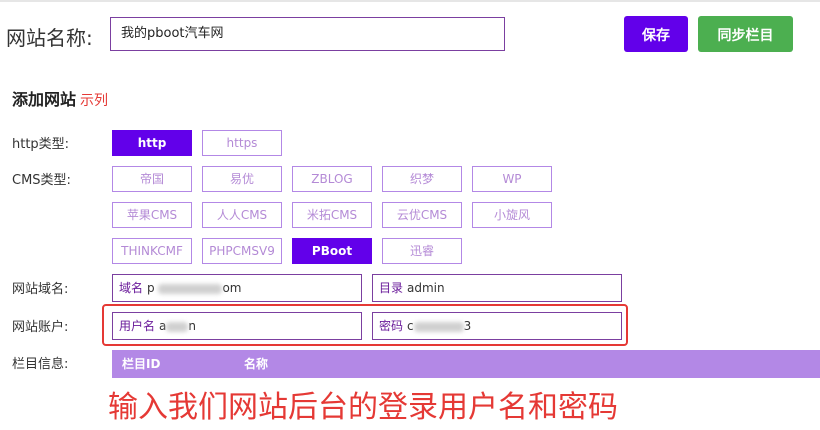 The image size is (820, 430). What do you see at coordinates (152, 215) in the screenshot?
I see `cms-option-pingguo: 苹果CMS` at bounding box center [152, 215].